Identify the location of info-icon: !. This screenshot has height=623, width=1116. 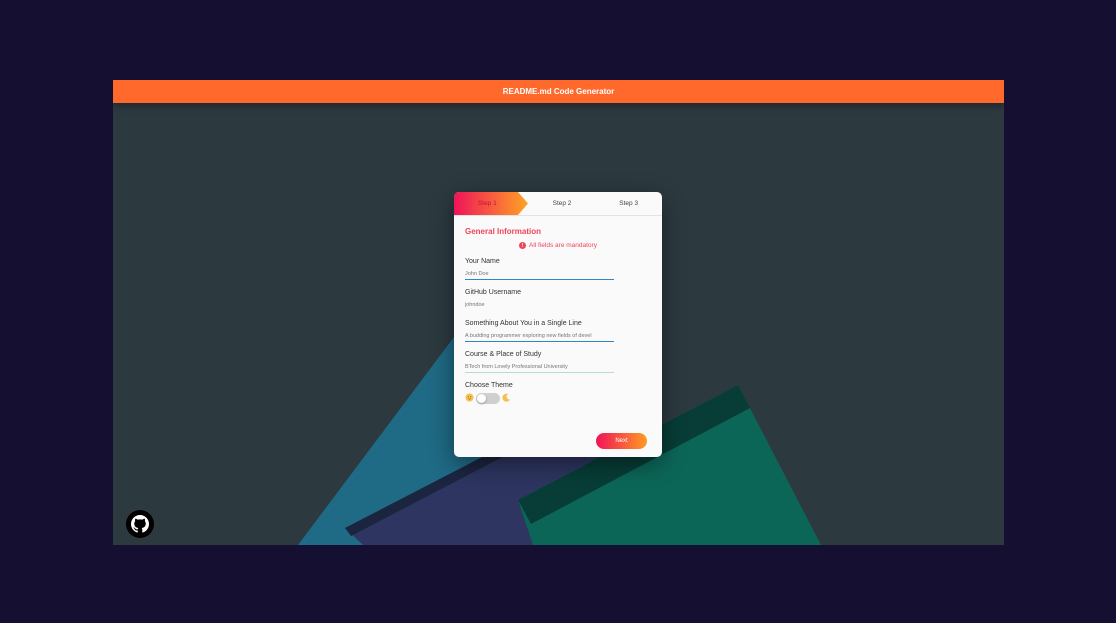
(523, 245).